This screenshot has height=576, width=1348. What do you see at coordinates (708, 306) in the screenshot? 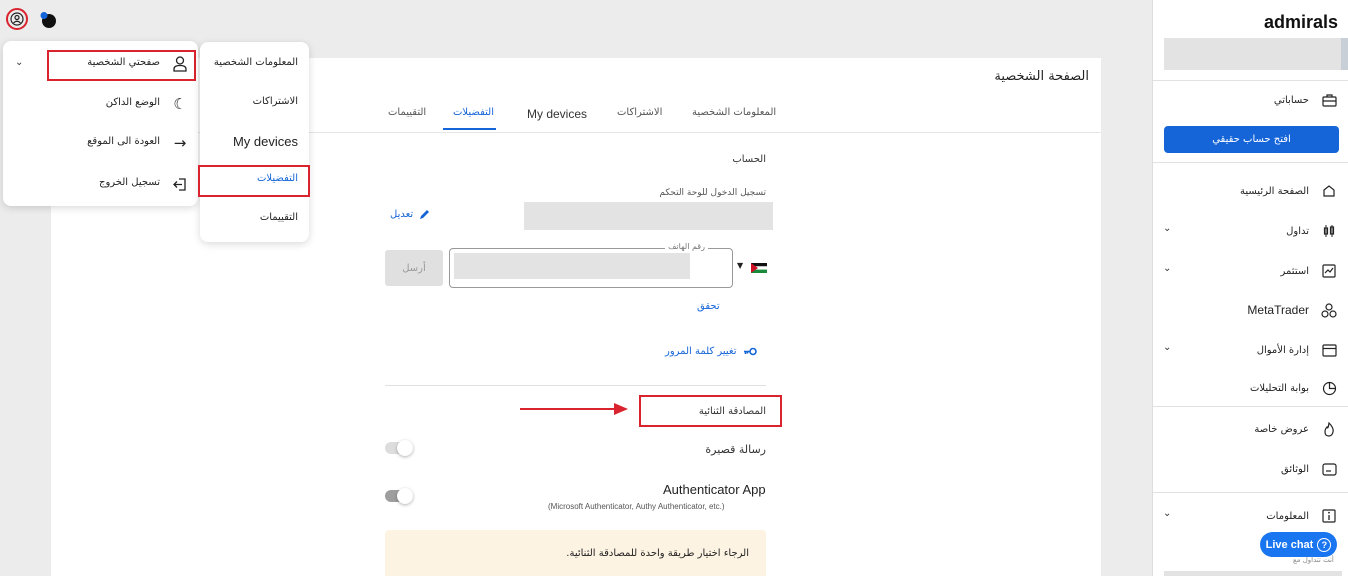
I see `verify-link: تحقق` at bounding box center [708, 306].